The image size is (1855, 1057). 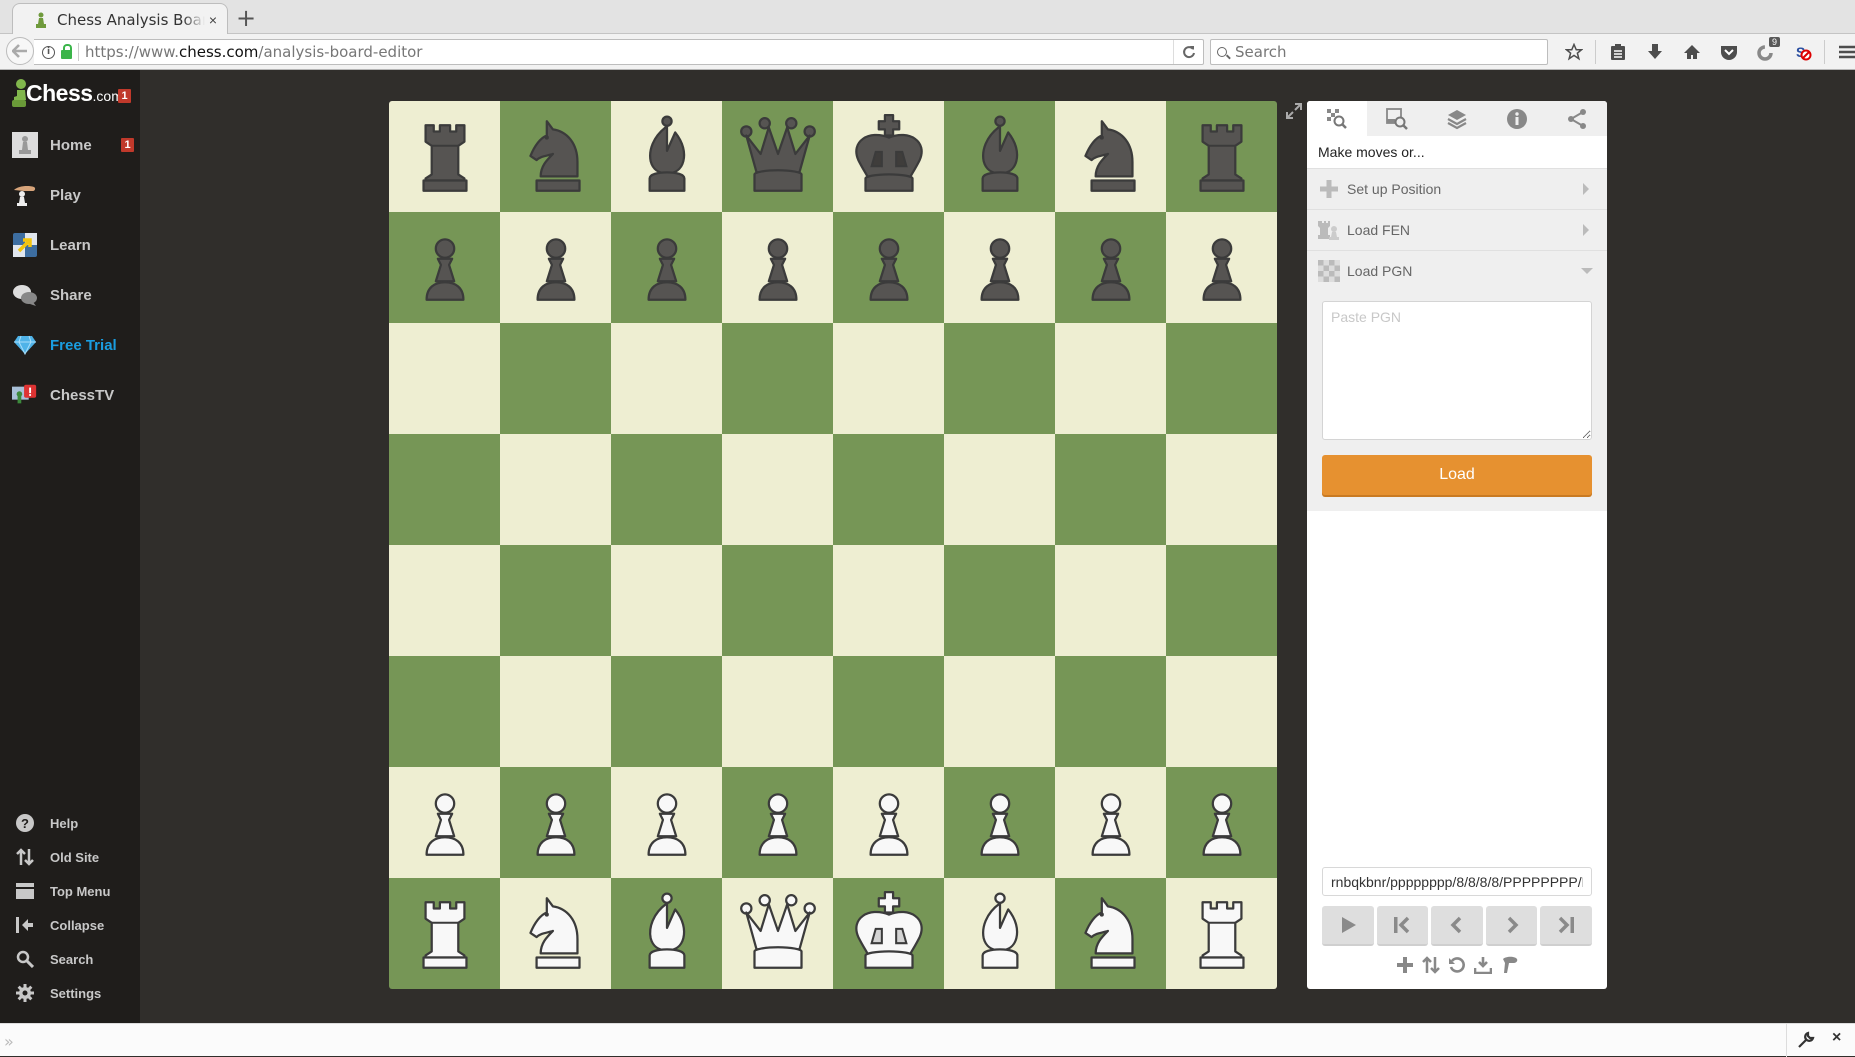 I want to click on new-tab-button: +, so click(x=246, y=18).